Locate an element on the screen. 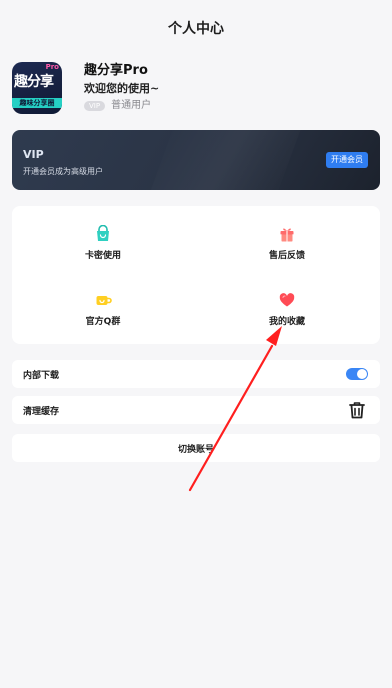 The width and height of the screenshot is (392, 688). profile-info: 趣分享Pro 欢迎您的使用~ VIP 普通用户 is located at coordinates (121, 88).